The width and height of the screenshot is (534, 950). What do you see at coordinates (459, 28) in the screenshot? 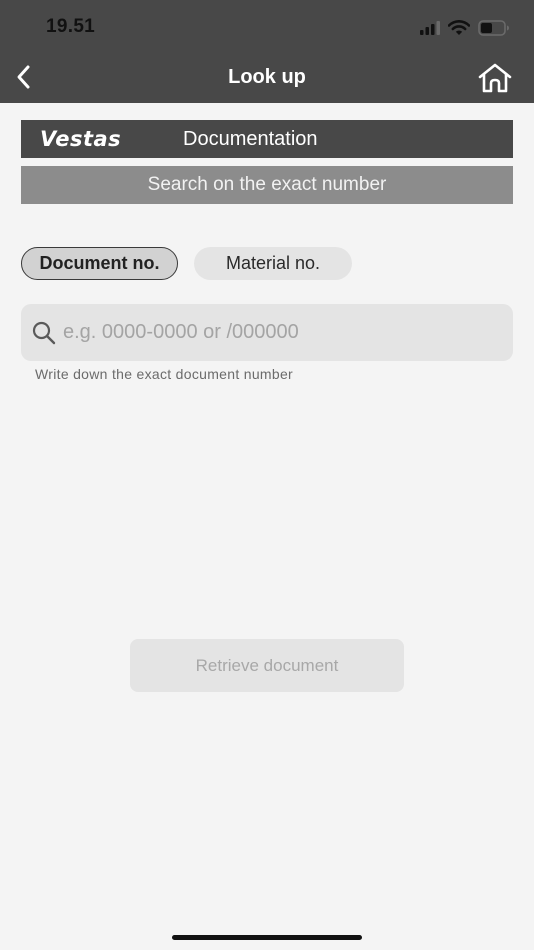
I see `wifi-icon` at bounding box center [459, 28].